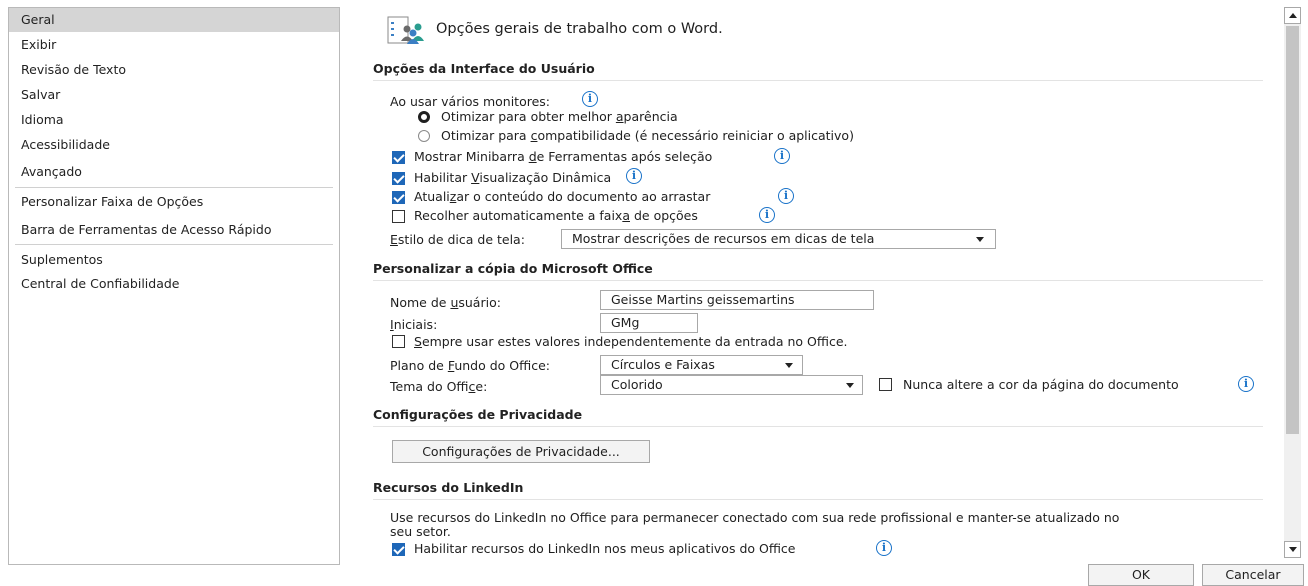  I want to click on radio-optimize-compat, so click(424, 136).